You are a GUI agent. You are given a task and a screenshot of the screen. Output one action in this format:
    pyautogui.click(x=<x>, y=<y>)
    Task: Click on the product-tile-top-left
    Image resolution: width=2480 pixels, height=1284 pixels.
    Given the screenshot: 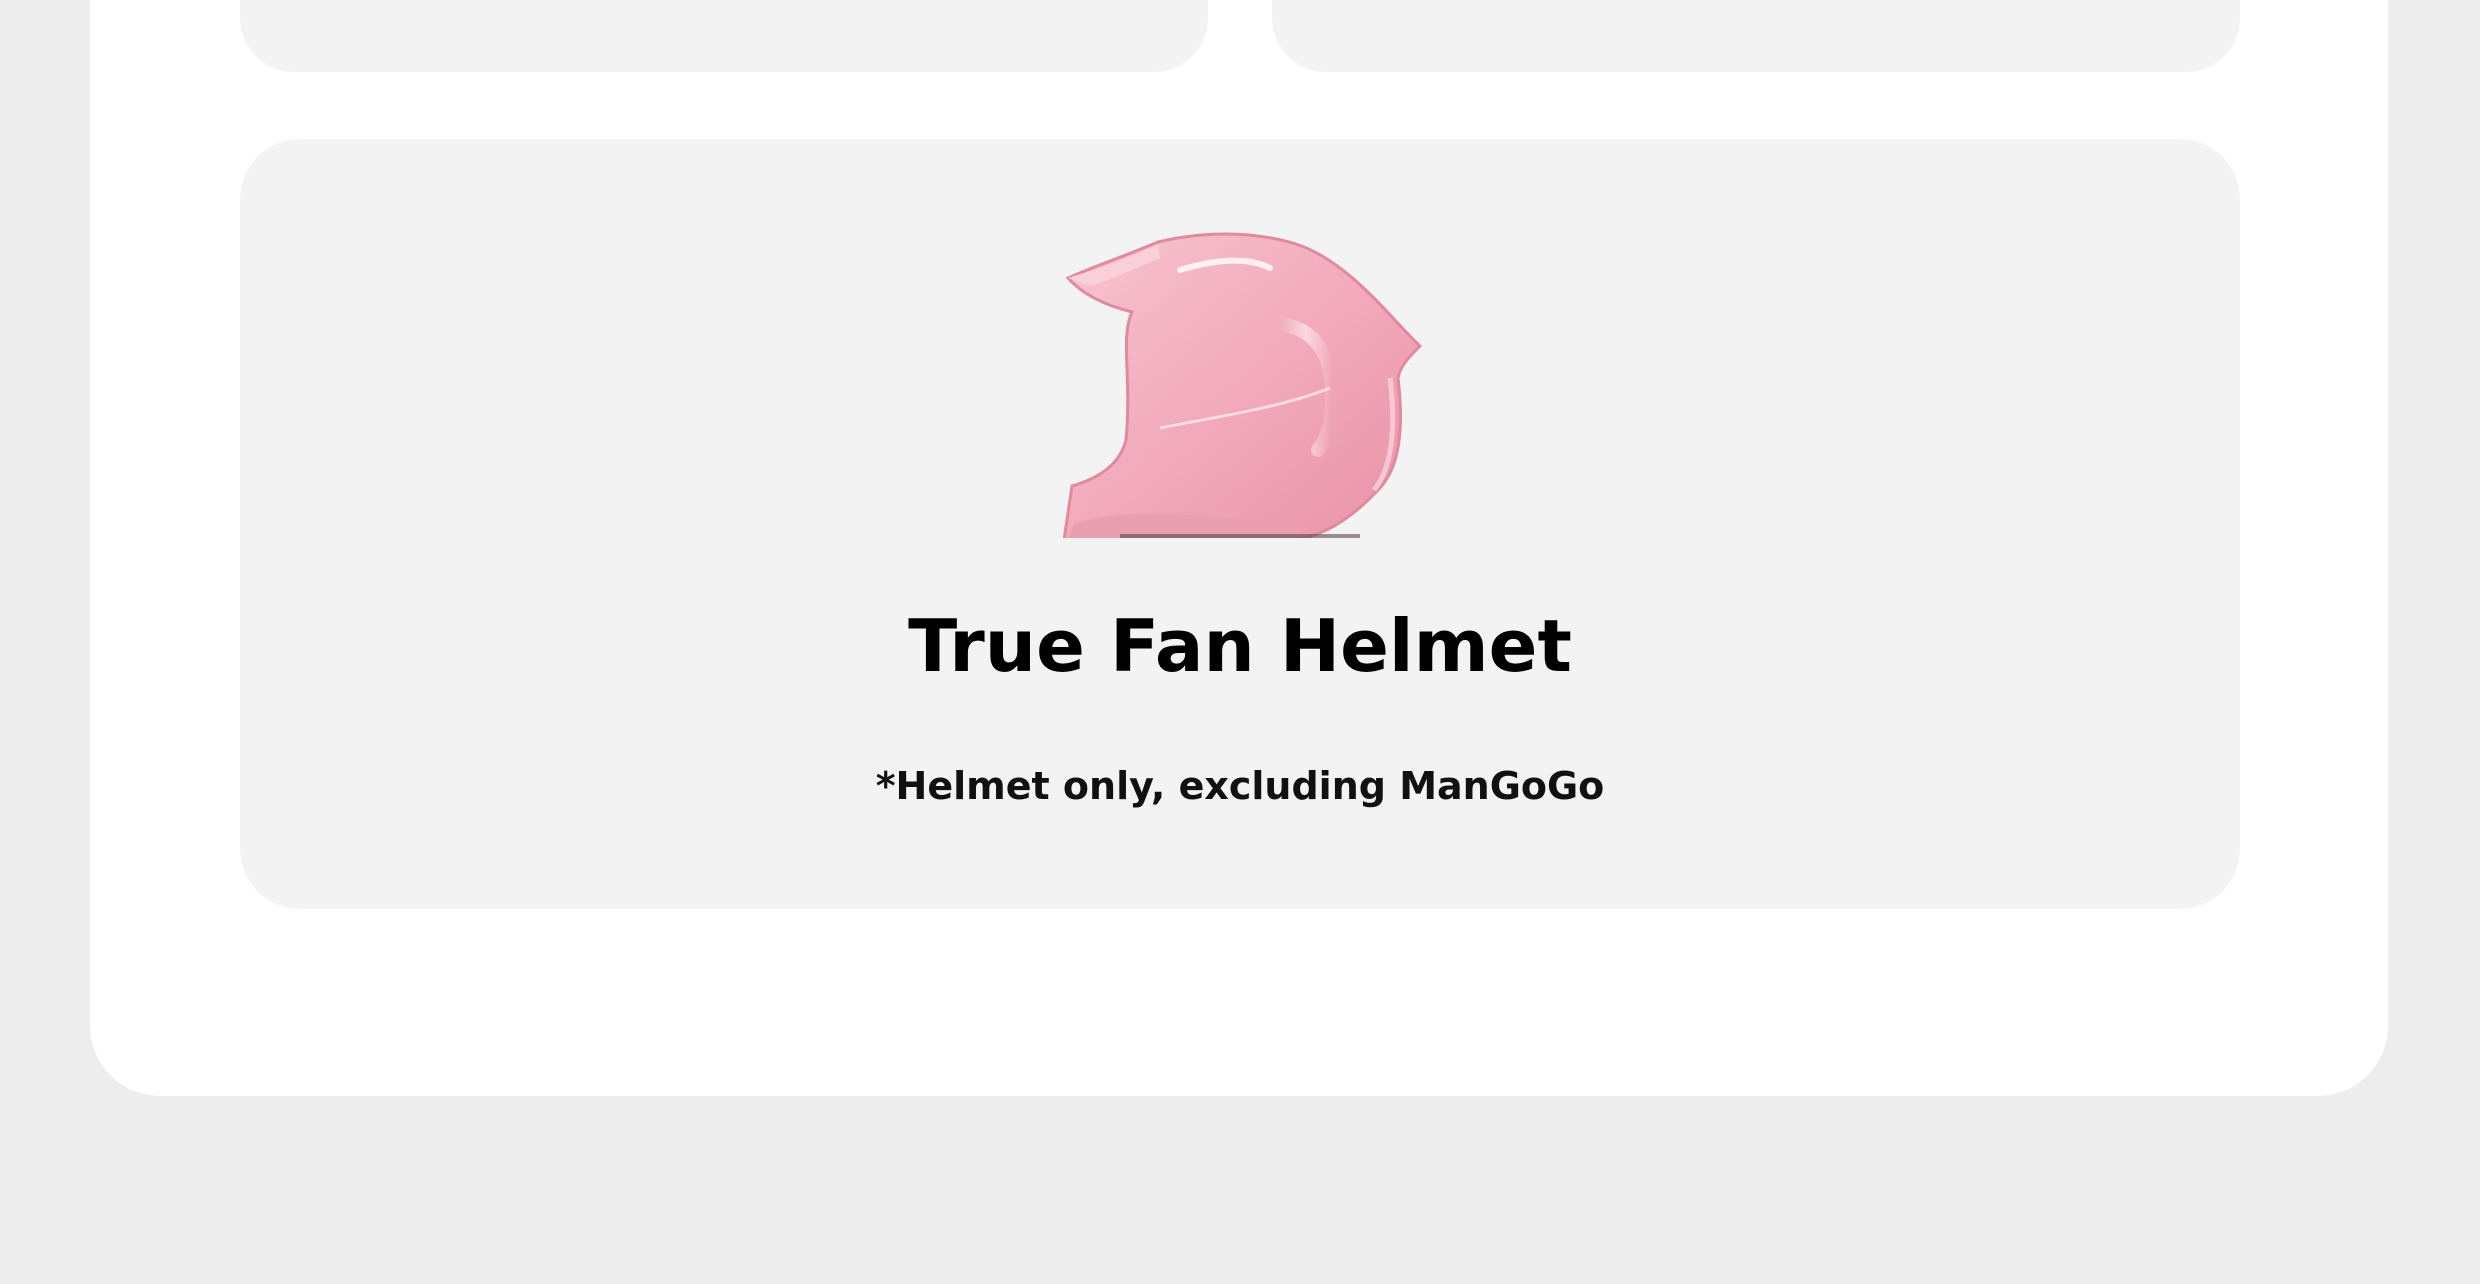 What is the action you would take?
    pyautogui.click(x=724, y=36)
    